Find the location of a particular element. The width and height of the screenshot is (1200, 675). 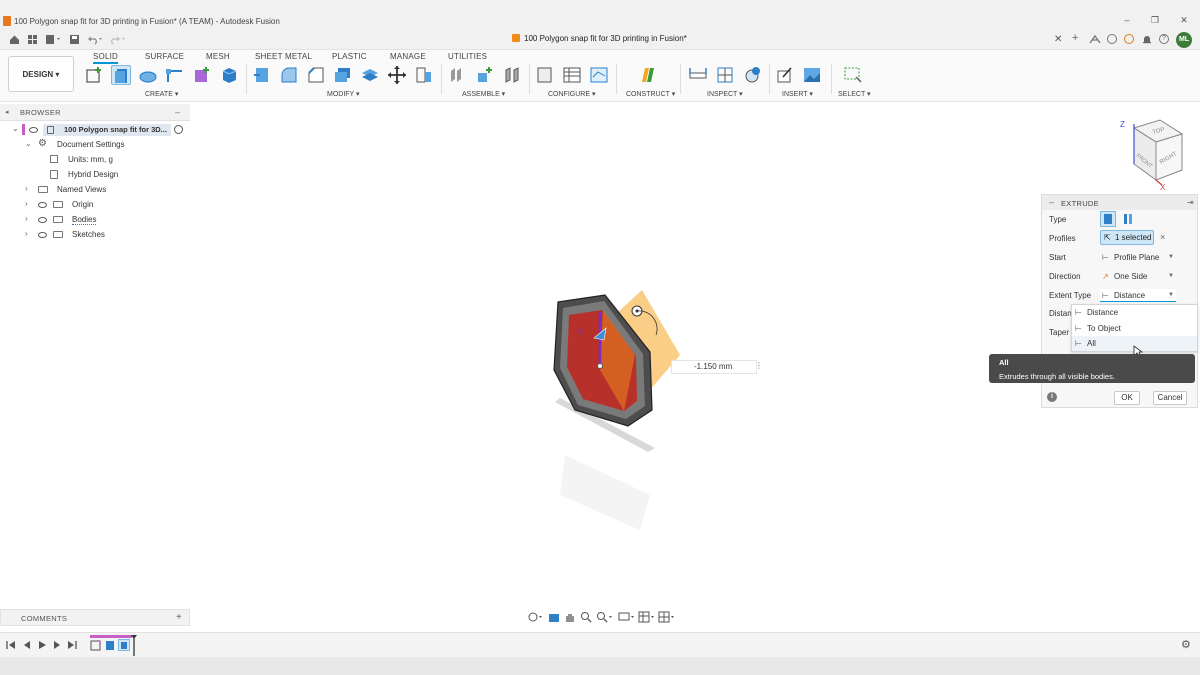

tree-origin-row: › Origin is located at coordinates (95, 205).